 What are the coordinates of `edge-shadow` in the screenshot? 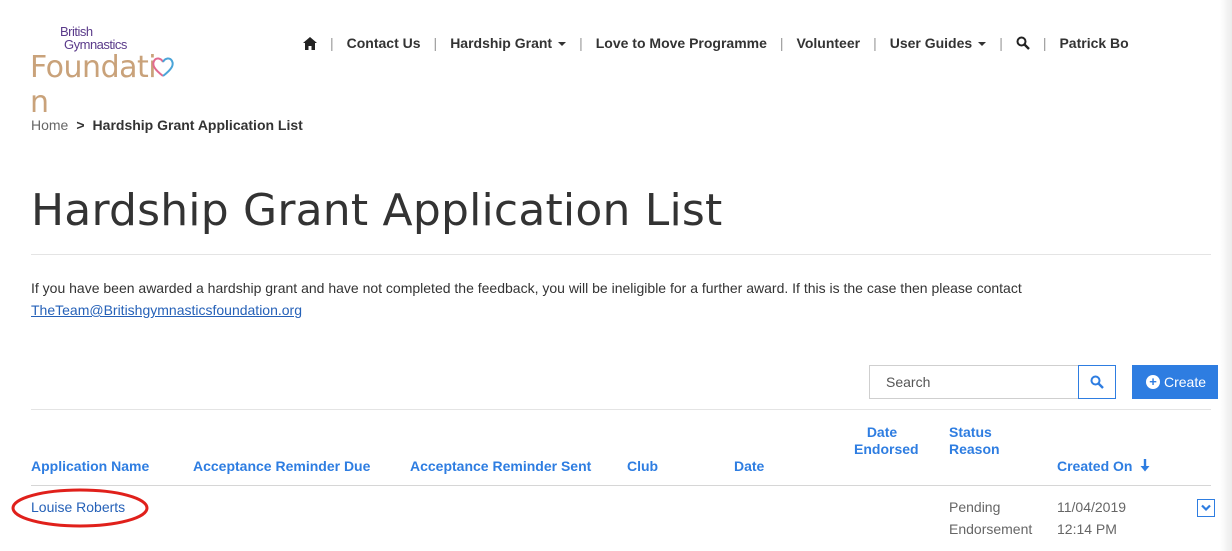 It's located at (1226, 275).